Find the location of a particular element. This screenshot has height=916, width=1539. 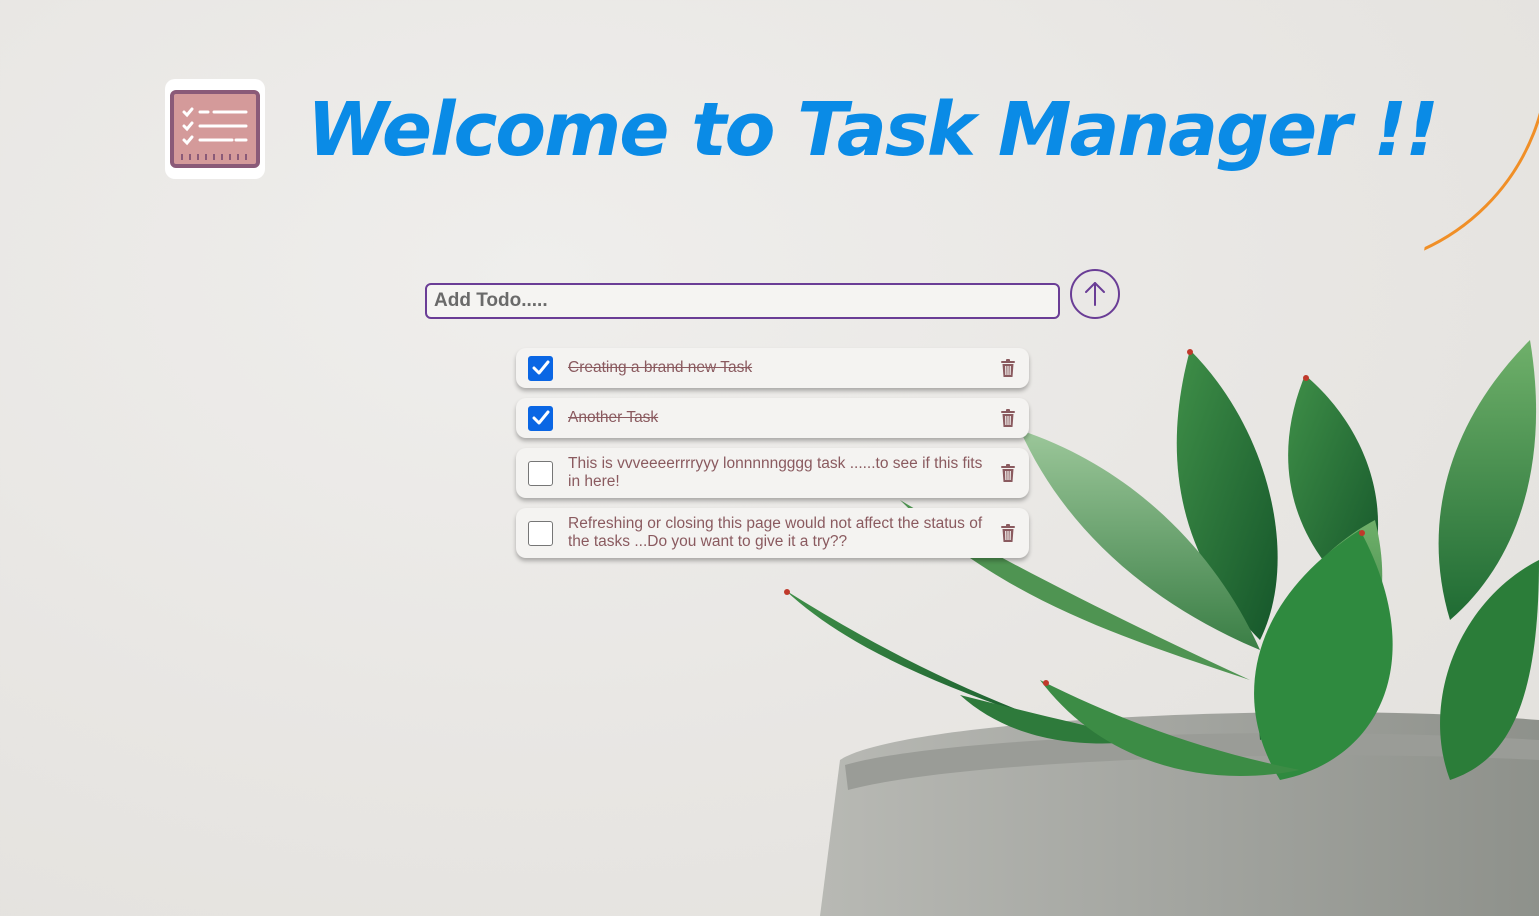

todo-item: Creating a brand new Task is located at coordinates (772, 368).